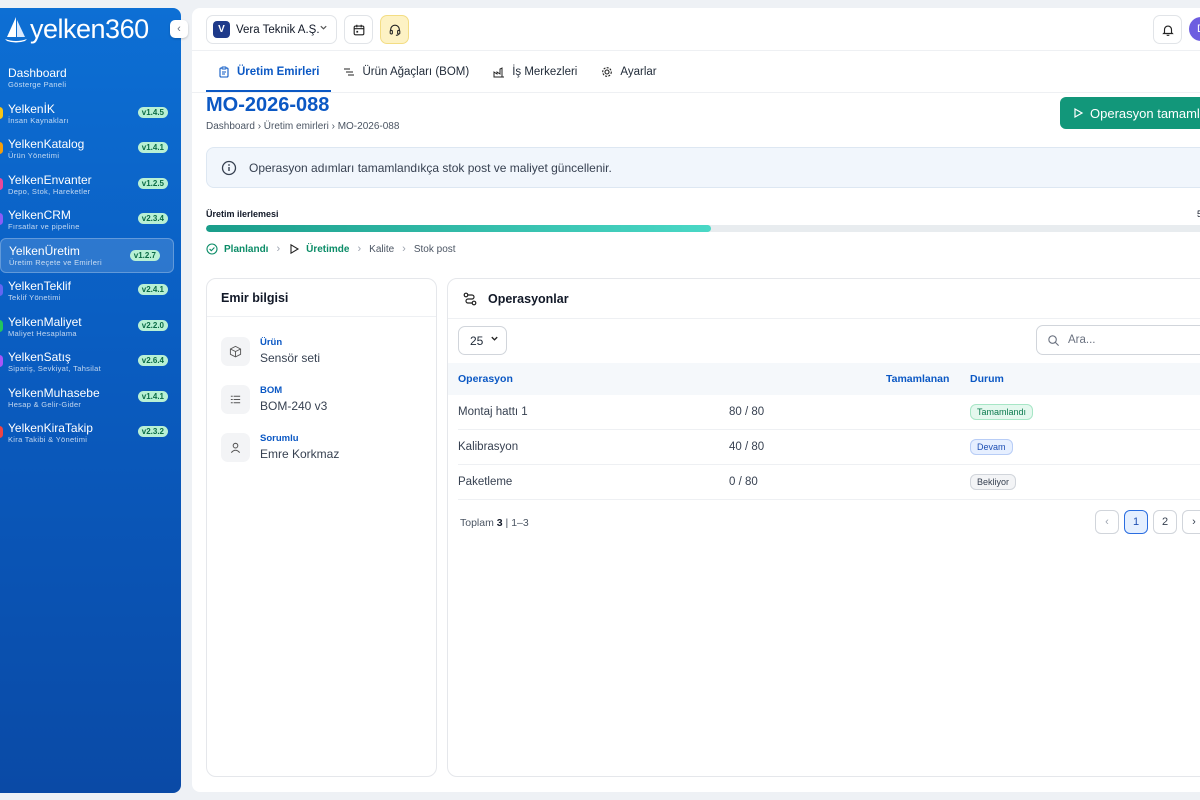 The image size is (1200, 800). What do you see at coordinates (824, 412) in the screenshot?
I see `table-row: Montaj hattı 1 80 / 80 Tamamlandı` at bounding box center [824, 412].